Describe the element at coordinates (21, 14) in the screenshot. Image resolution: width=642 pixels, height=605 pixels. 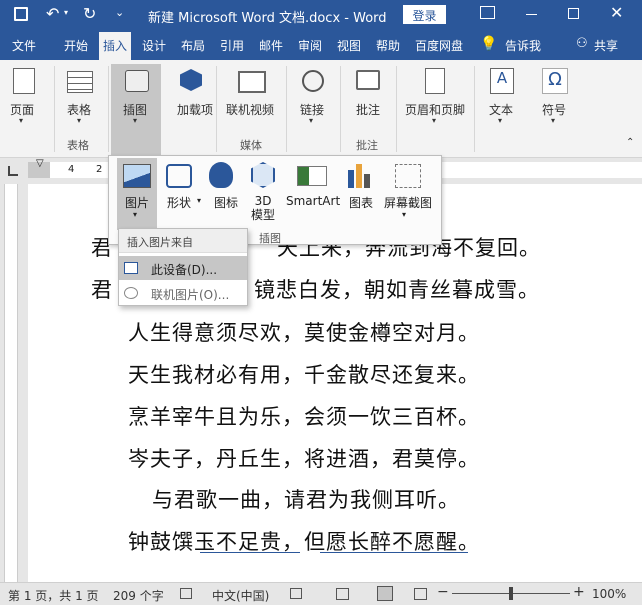
I see `save-icon` at that location.